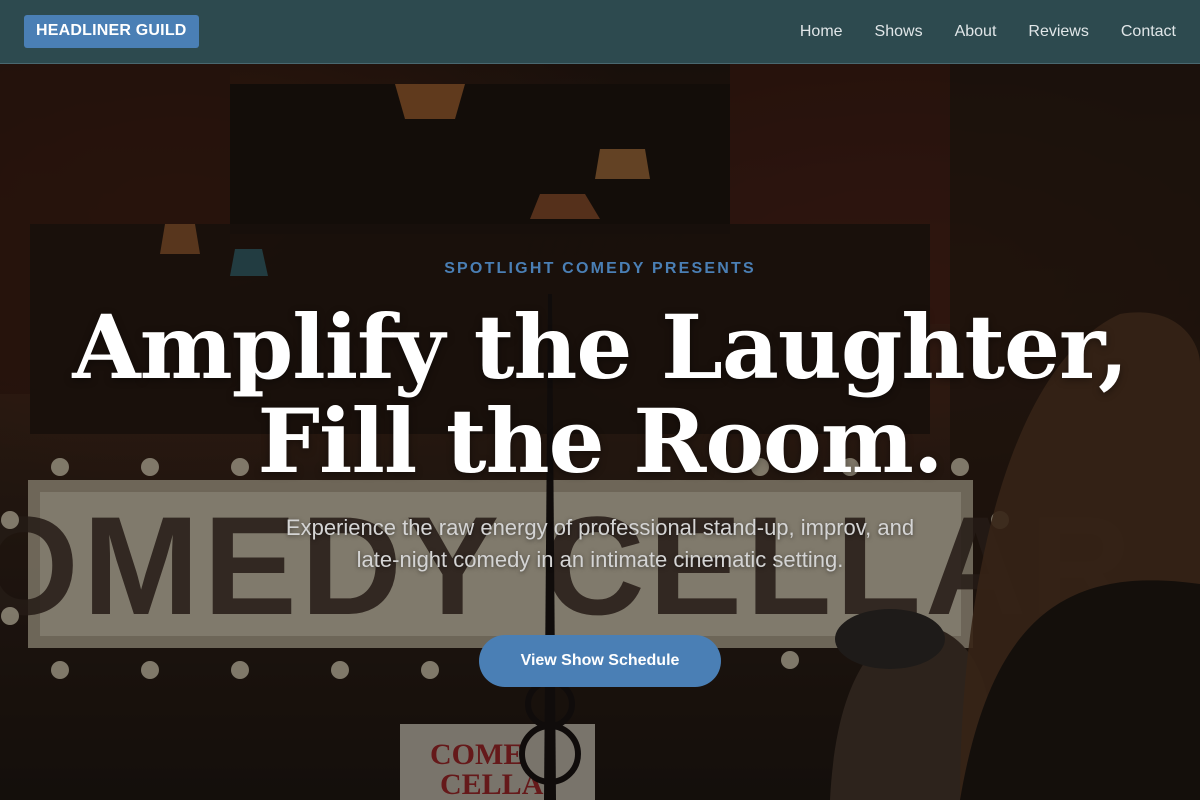 This screenshot has height=800, width=1200. I want to click on nav-link-about: About, so click(976, 32).